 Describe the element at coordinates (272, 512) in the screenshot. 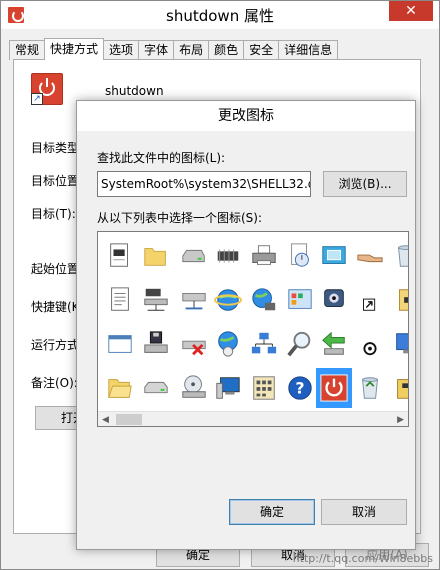

I see `dialog-ok-button: 确定` at that location.